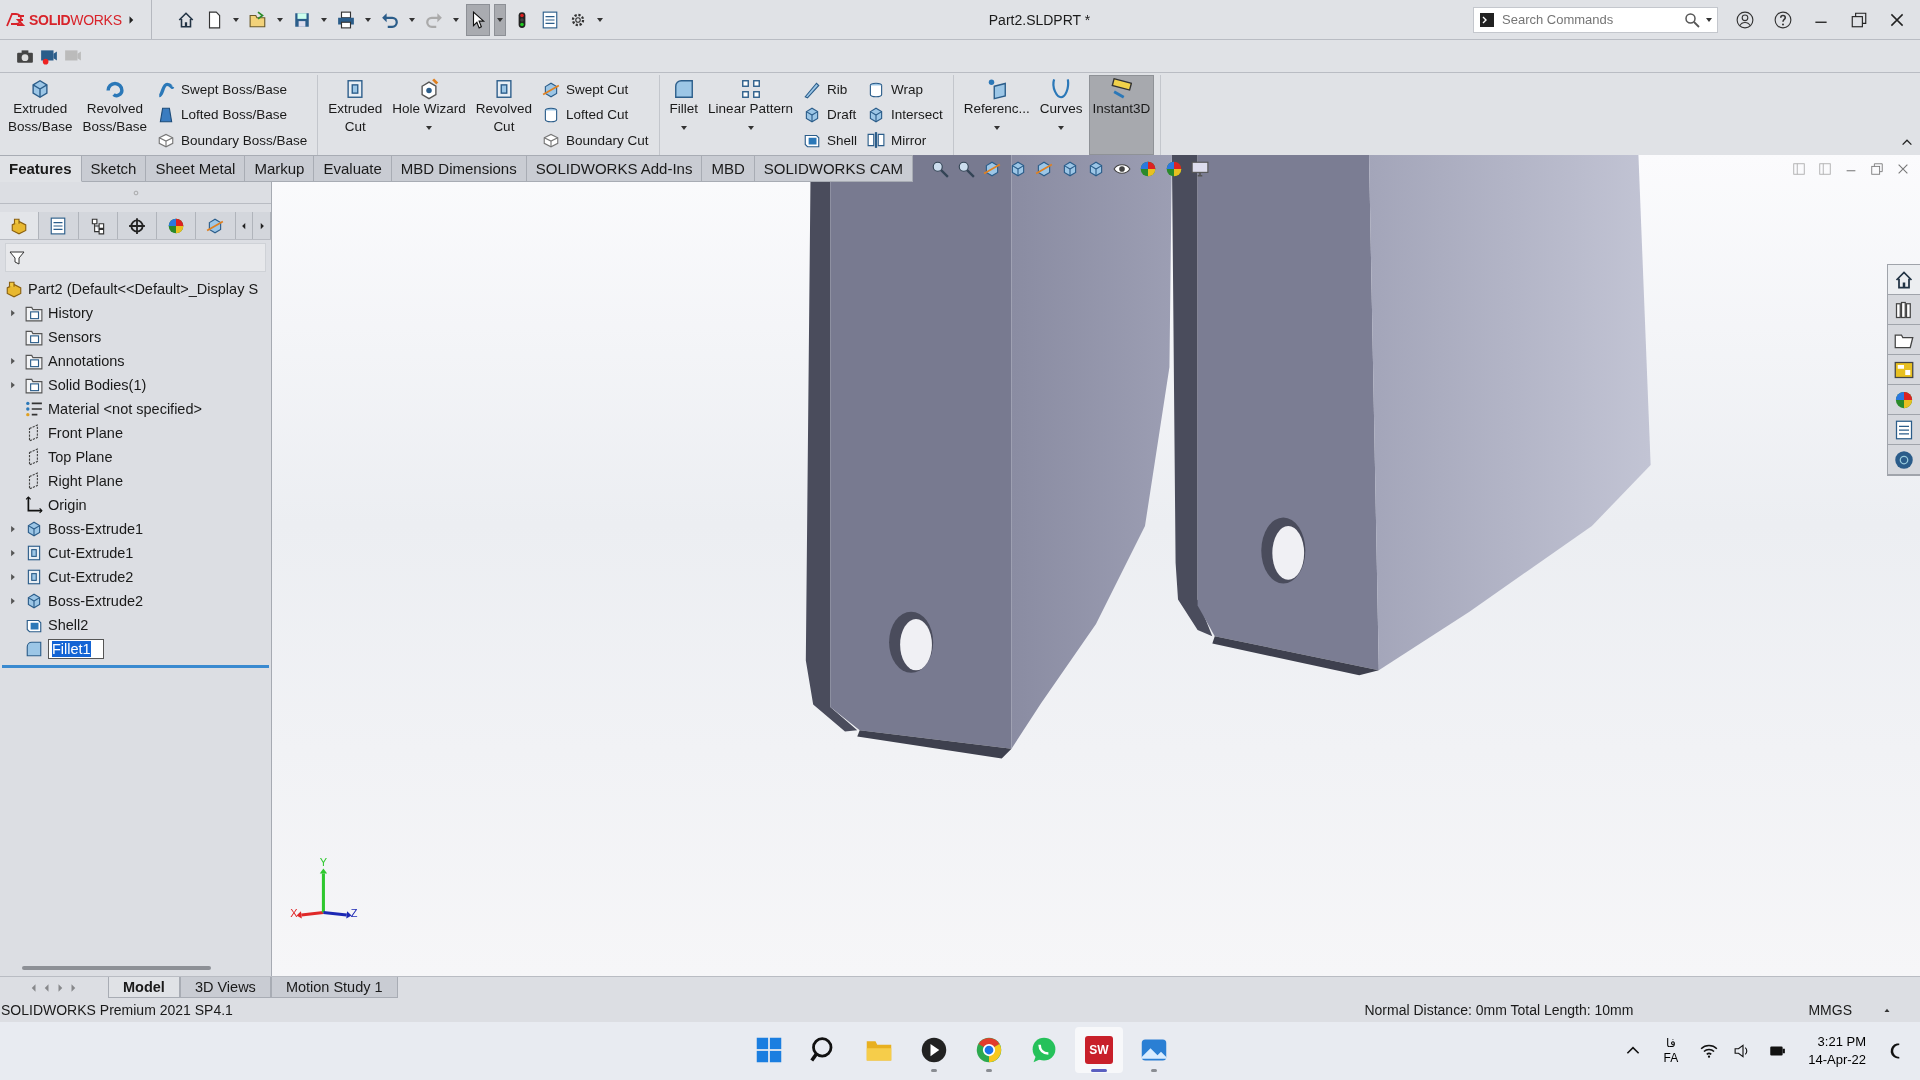 This screenshot has width=1920, height=1080. Describe the element at coordinates (829, 115) in the screenshot. I see `tool-button: Draft` at that location.